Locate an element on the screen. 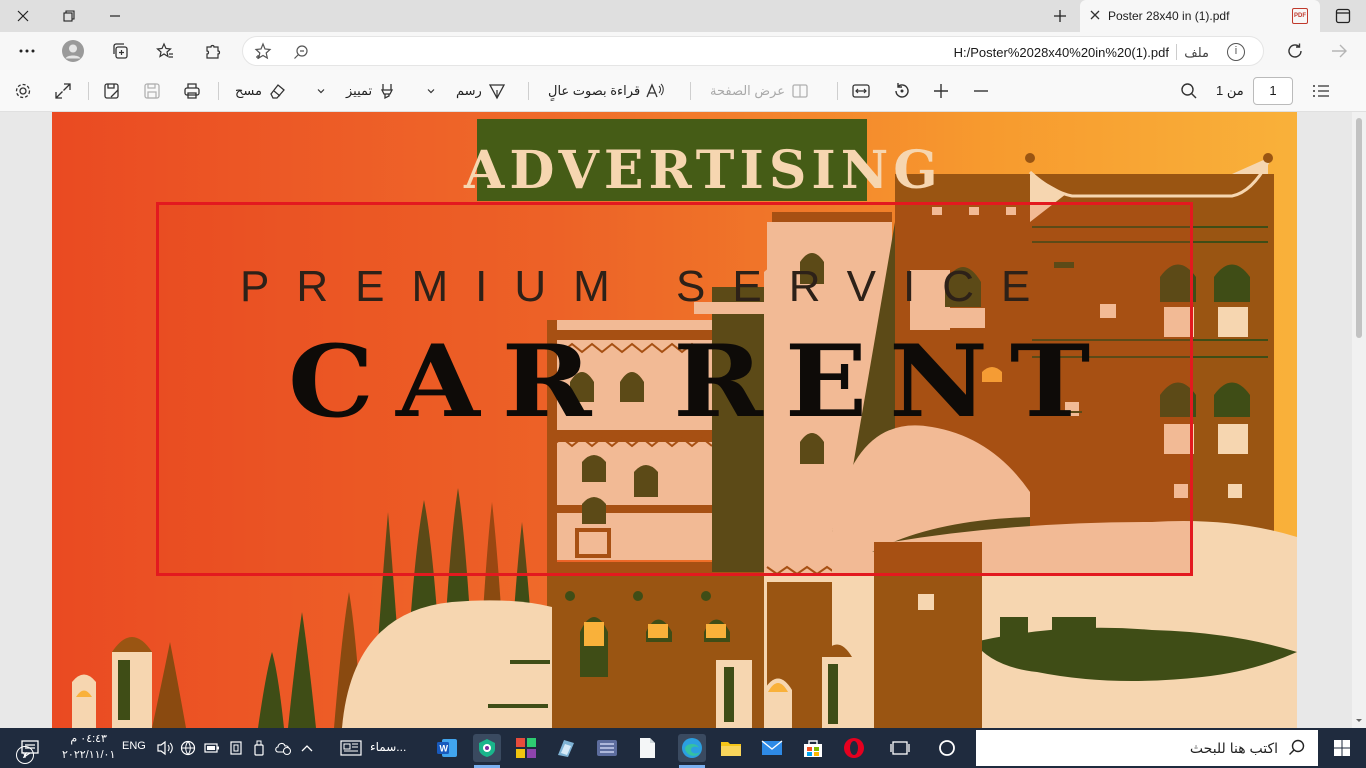 The image size is (1366, 768). taskbar-viewer-app is located at coordinates (566, 748).